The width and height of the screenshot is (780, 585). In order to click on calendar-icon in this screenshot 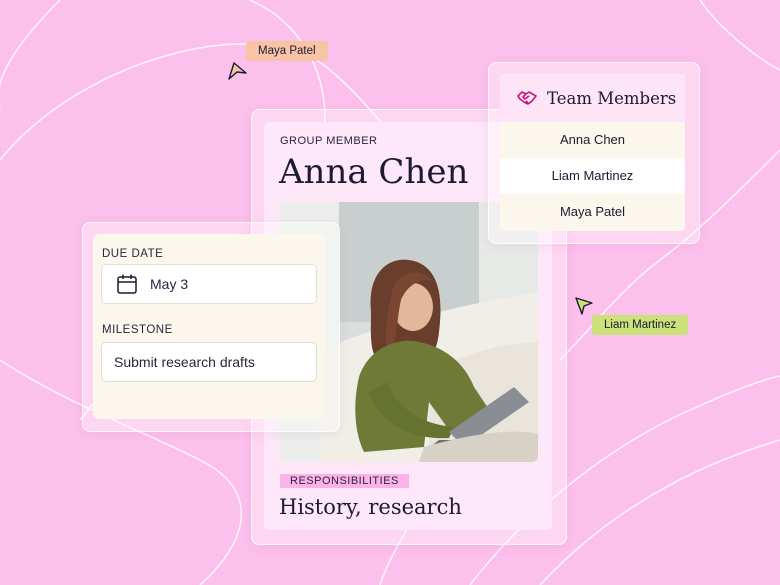, I will do `click(127, 285)`.